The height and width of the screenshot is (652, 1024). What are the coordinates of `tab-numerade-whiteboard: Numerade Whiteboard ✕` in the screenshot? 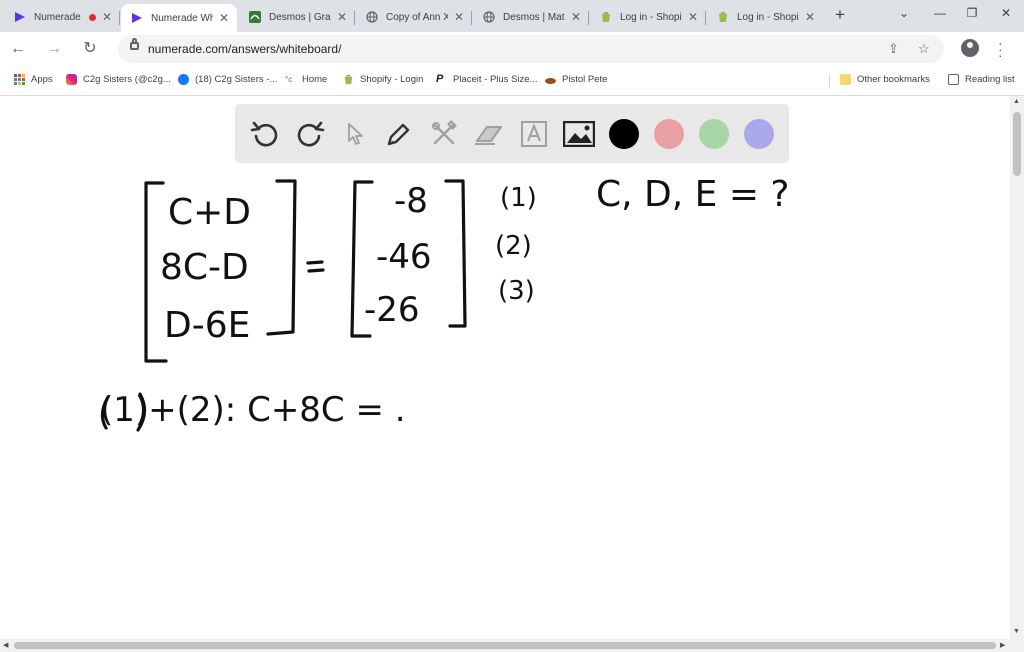 It's located at (179, 18).